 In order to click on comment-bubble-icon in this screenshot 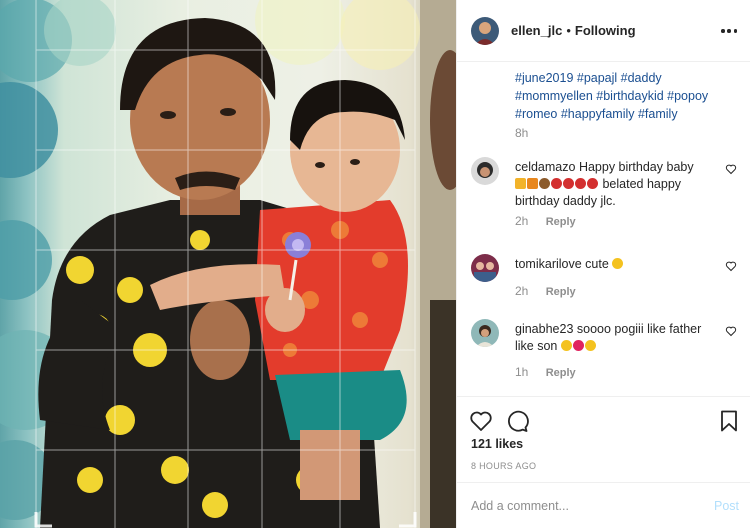, I will do `click(517, 421)`.